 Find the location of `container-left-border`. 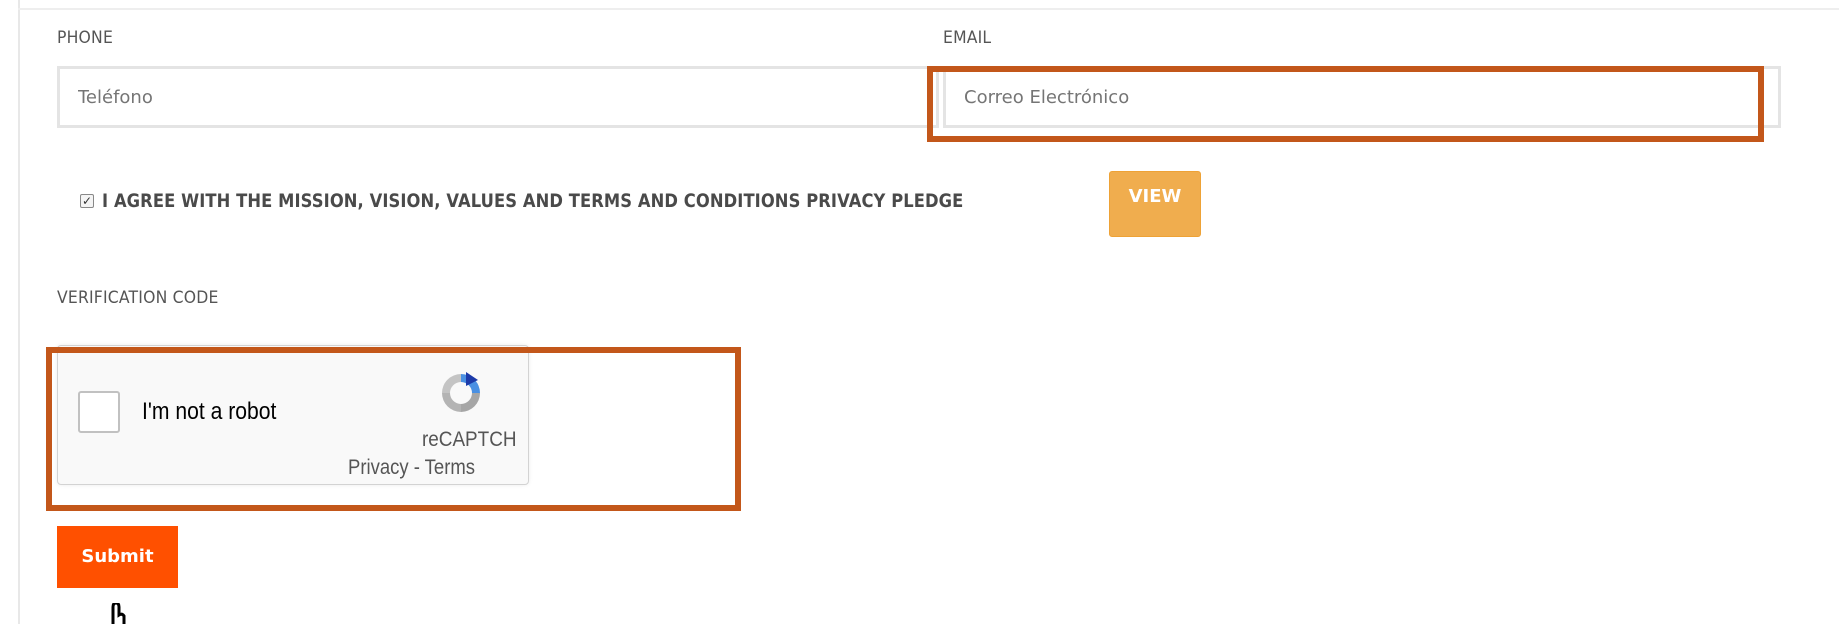

container-left-border is located at coordinates (19, 312).